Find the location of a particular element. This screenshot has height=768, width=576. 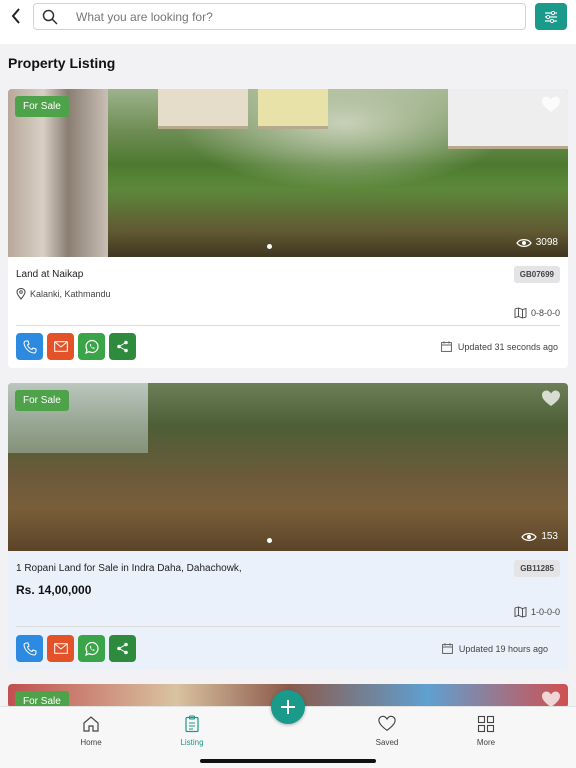

tab-listing: Listing is located at coordinates (192, 731).